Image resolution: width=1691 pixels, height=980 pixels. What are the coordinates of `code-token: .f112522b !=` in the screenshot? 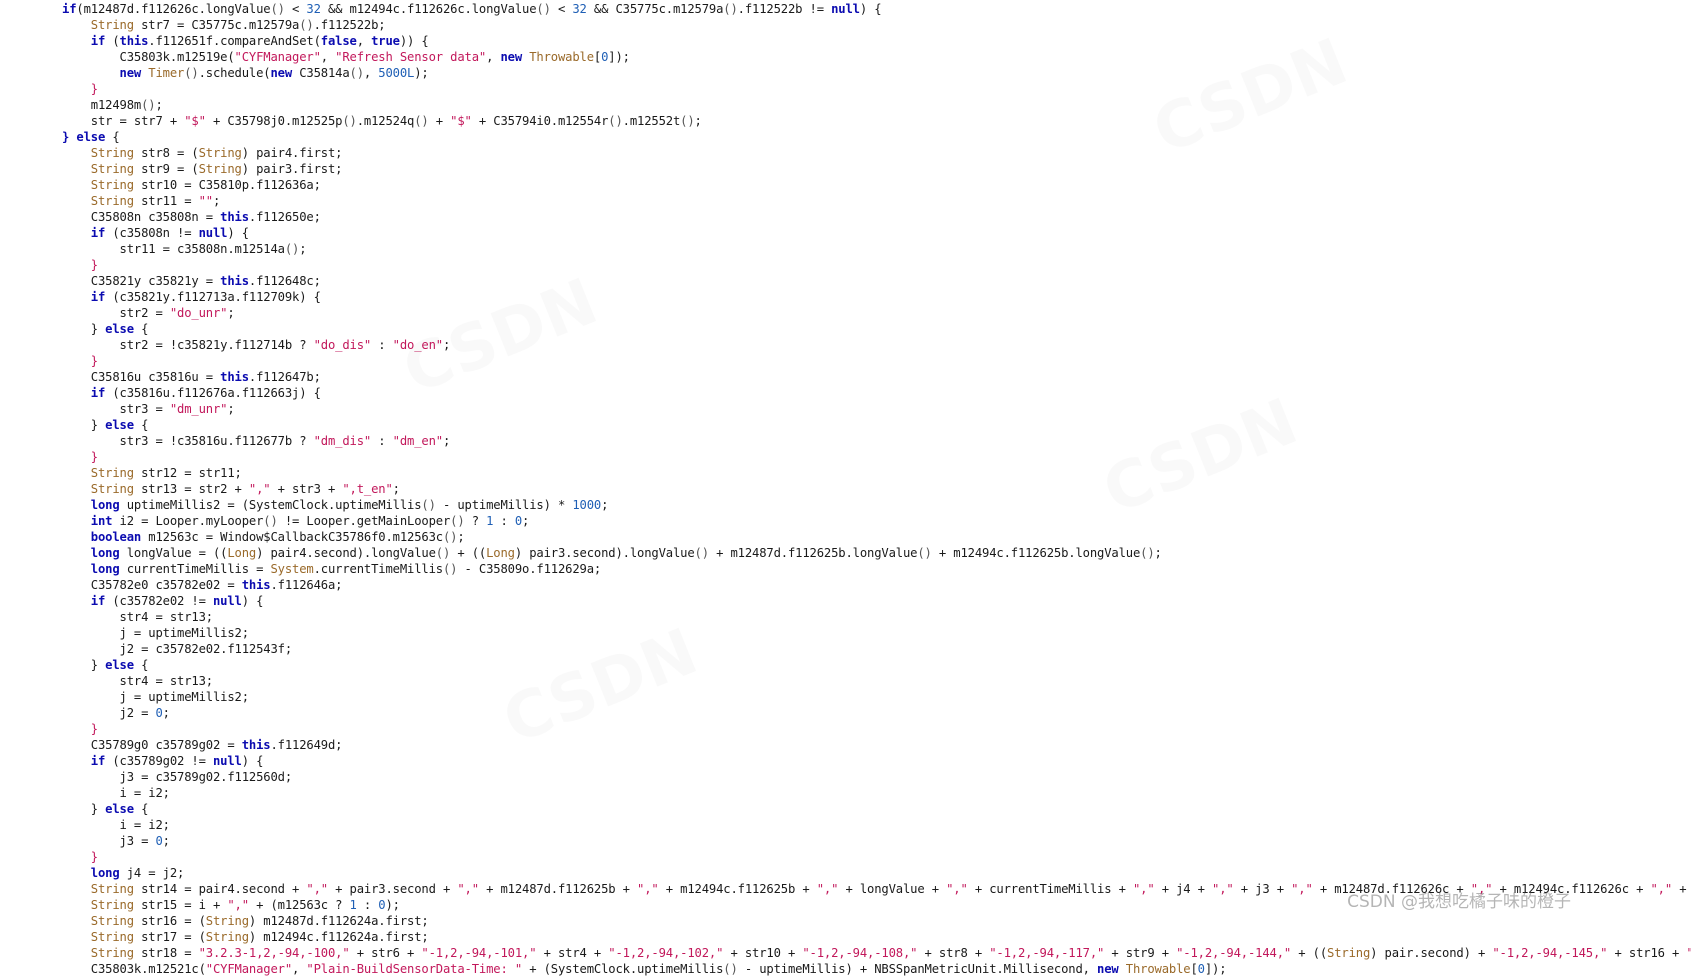 It's located at (784, 9).